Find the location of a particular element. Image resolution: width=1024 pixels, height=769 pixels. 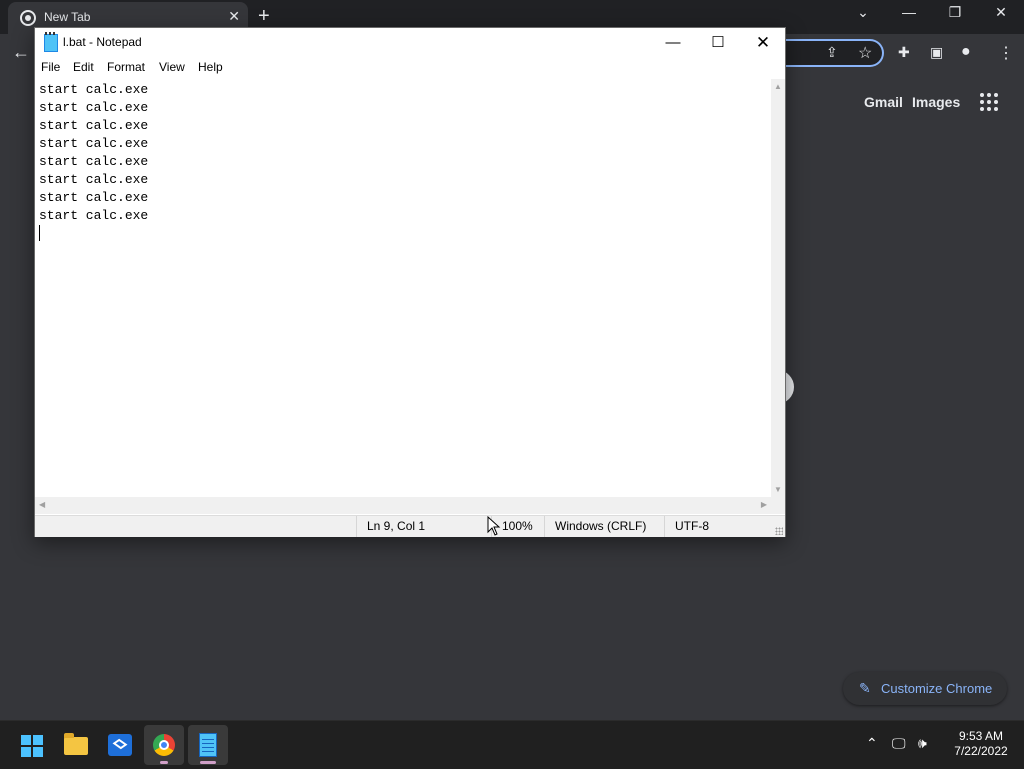

scroll-up-icon: ▲ is located at coordinates (778, 86).